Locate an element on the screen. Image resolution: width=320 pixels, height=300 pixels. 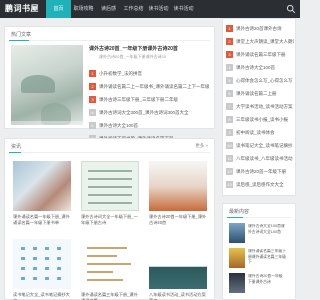
sidebar-item: 13 读后感_读后感作文大全 is located at coordinates (260, 184).